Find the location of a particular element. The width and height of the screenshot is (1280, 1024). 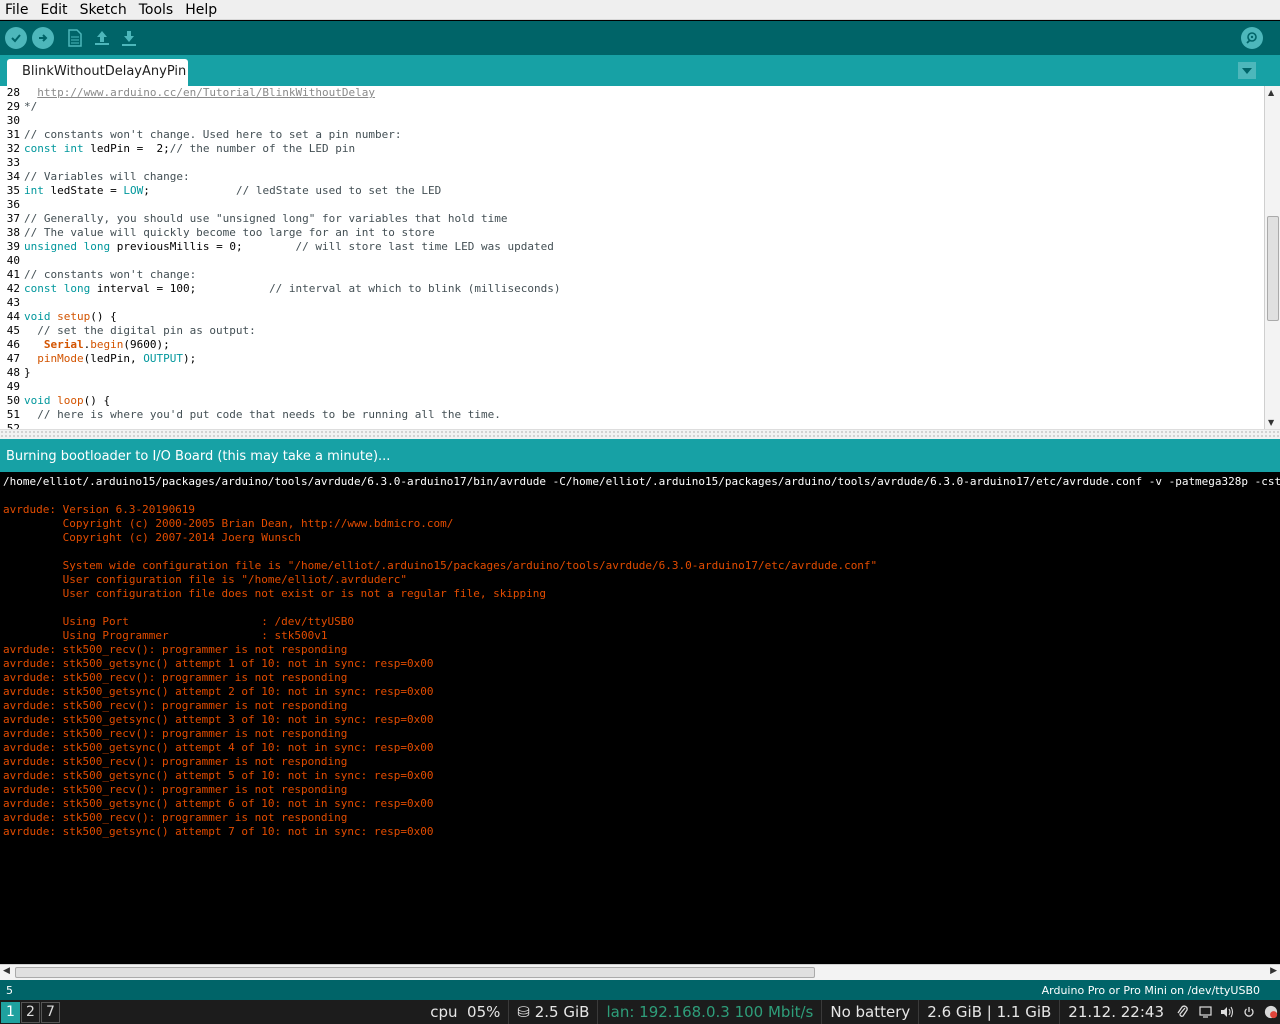

line-text: void setup() { is located at coordinates (70, 317).